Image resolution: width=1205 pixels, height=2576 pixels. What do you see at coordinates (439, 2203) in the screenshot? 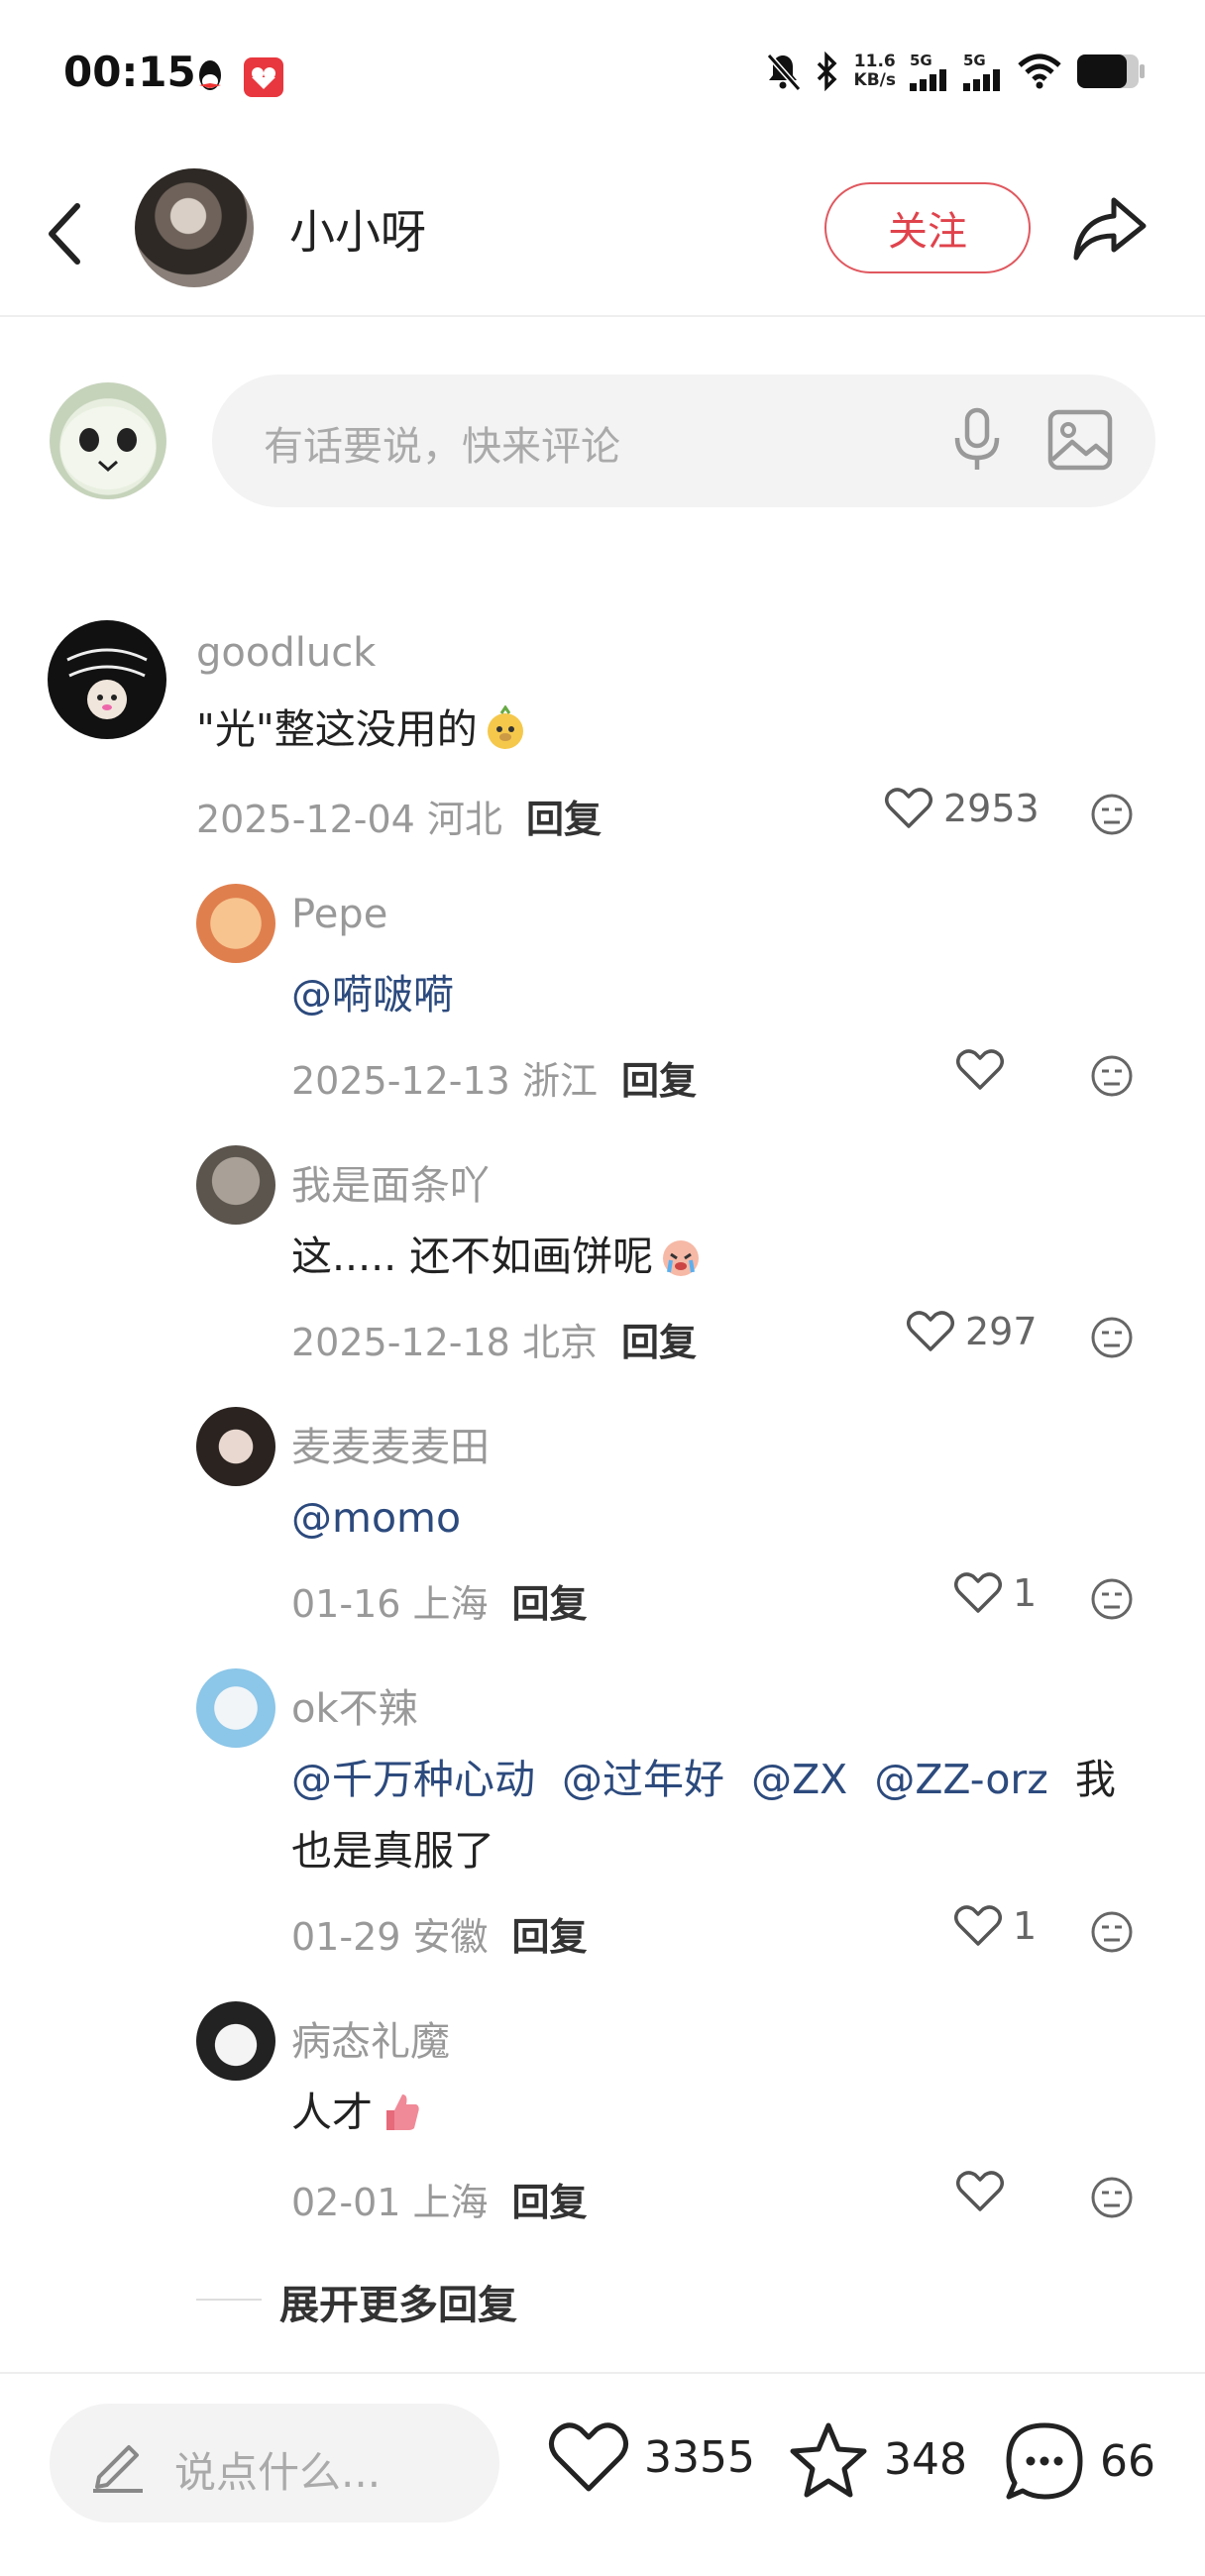
I see `reply-meta: 02-01 上海 回复` at bounding box center [439, 2203].